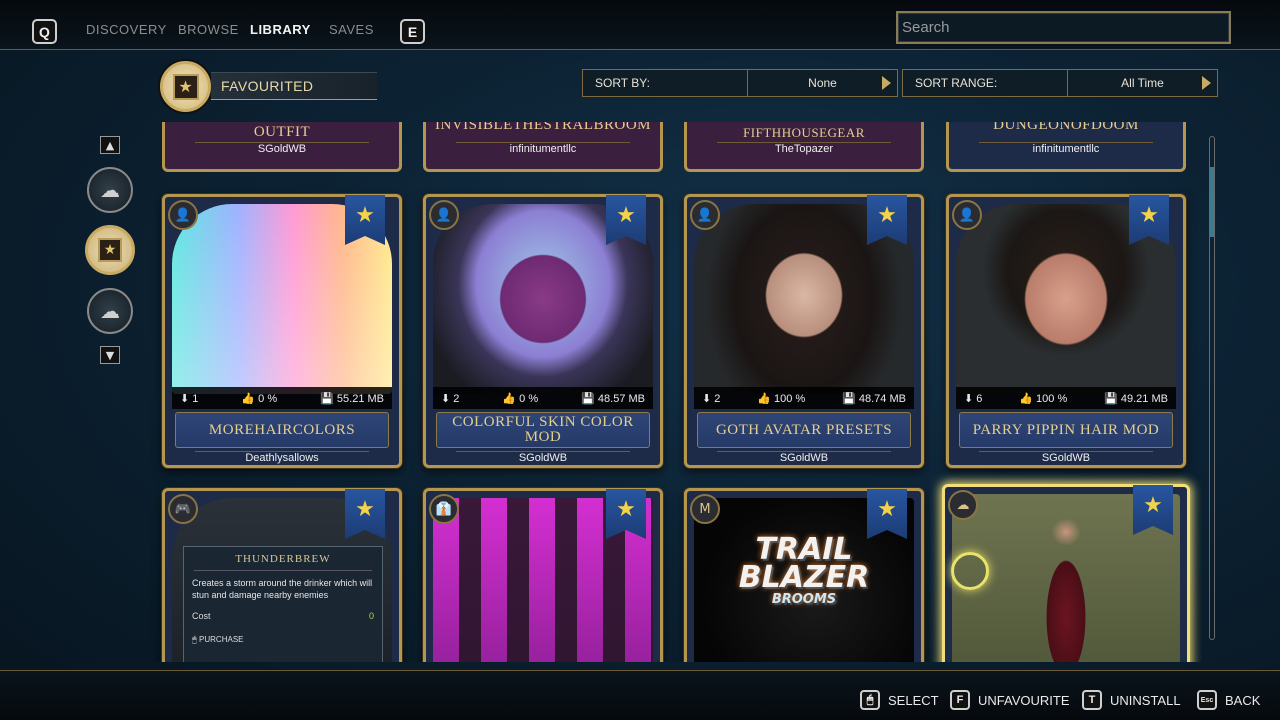 The width and height of the screenshot is (1280, 720). What do you see at coordinates (804, 577) in the screenshot?
I see `logo-line-2: BLAZER` at bounding box center [804, 577].